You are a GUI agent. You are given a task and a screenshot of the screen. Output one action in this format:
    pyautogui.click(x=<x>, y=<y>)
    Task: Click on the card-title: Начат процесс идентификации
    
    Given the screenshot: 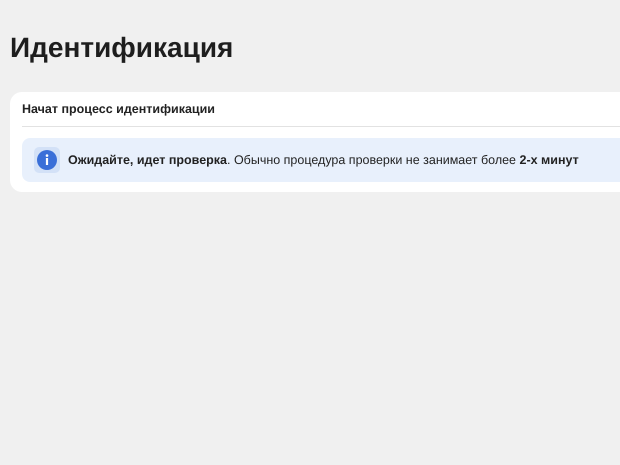 What is the action you would take?
    pyautogui.click(x=118, y=109)
    